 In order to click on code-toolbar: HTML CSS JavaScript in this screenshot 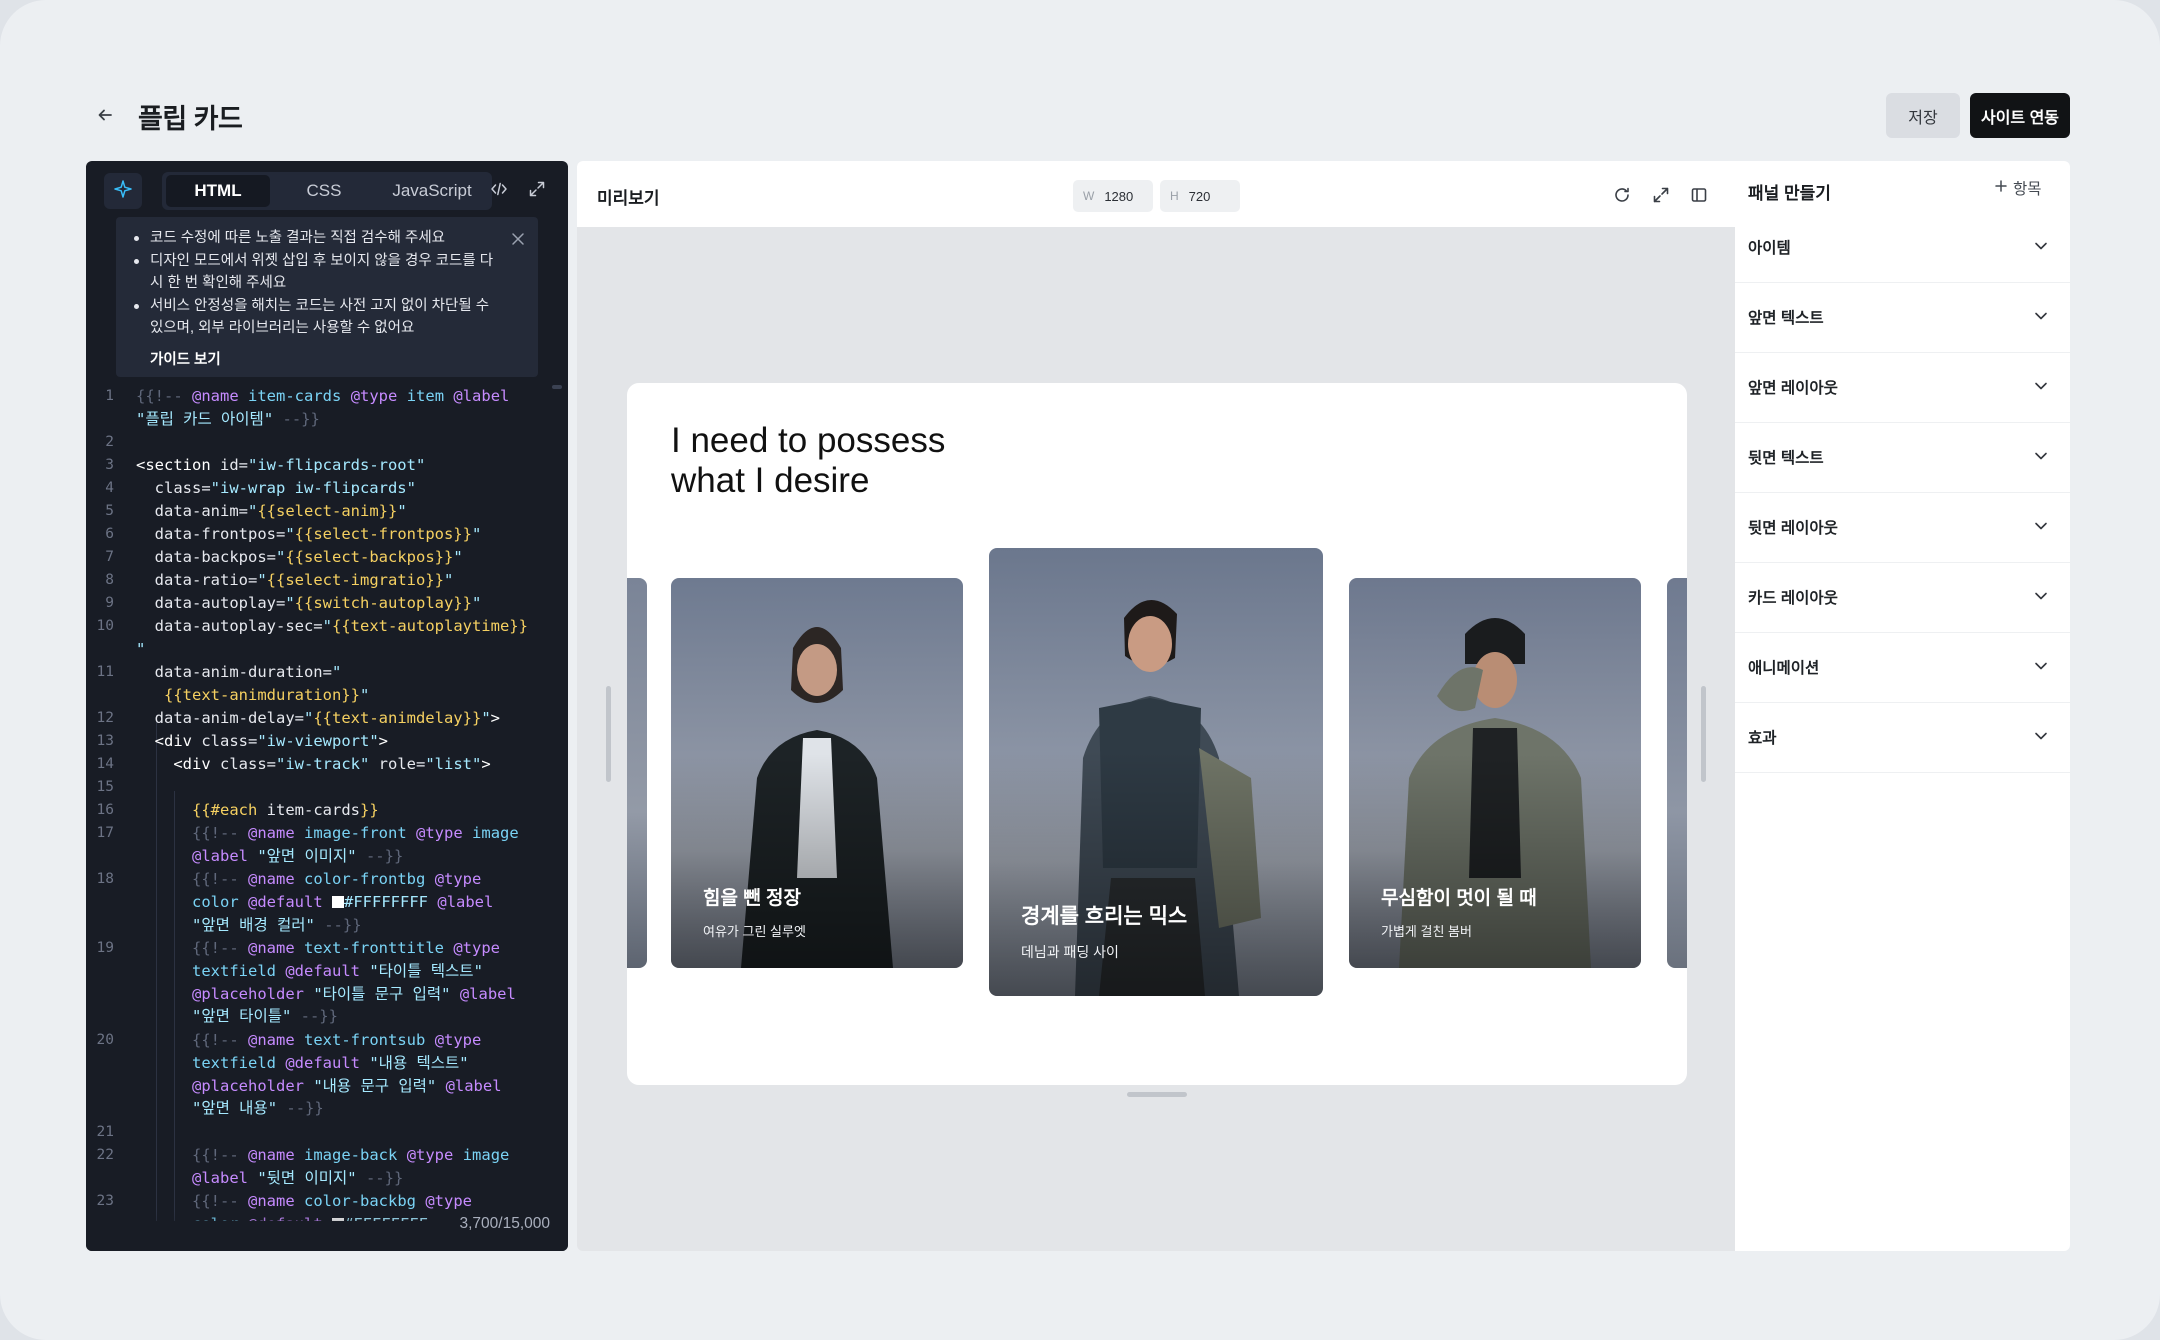, I will do `click(327, 189)`.